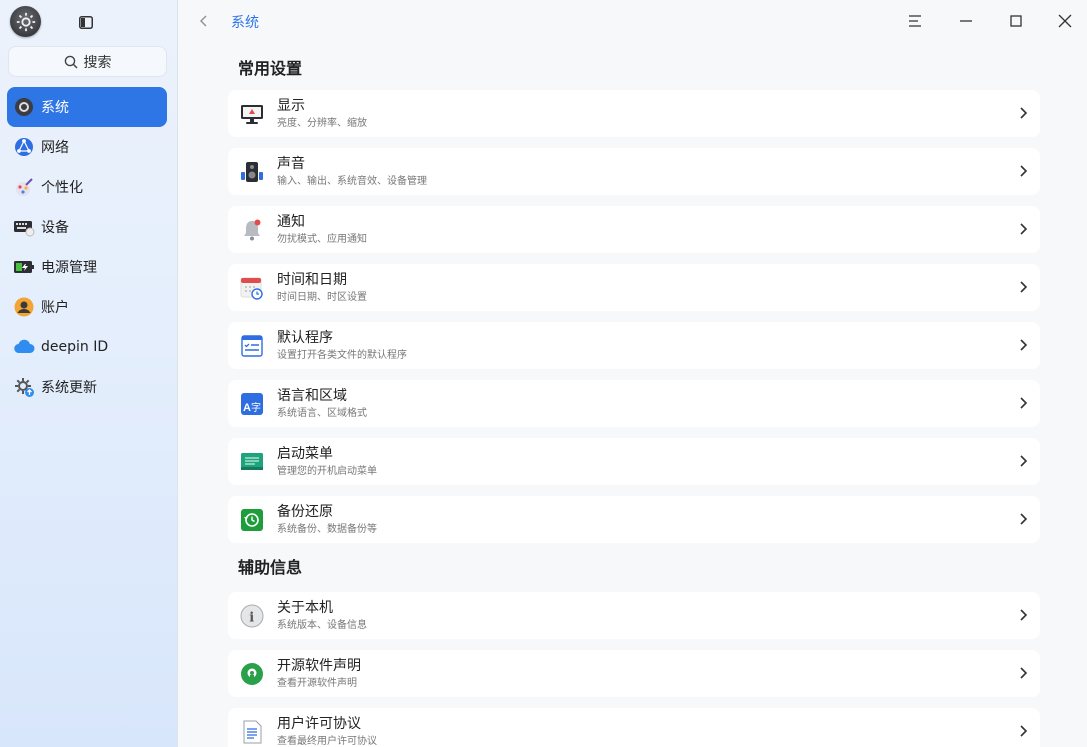  I want to click on sidebar-item-power: 电源管理, so click(87, 267).